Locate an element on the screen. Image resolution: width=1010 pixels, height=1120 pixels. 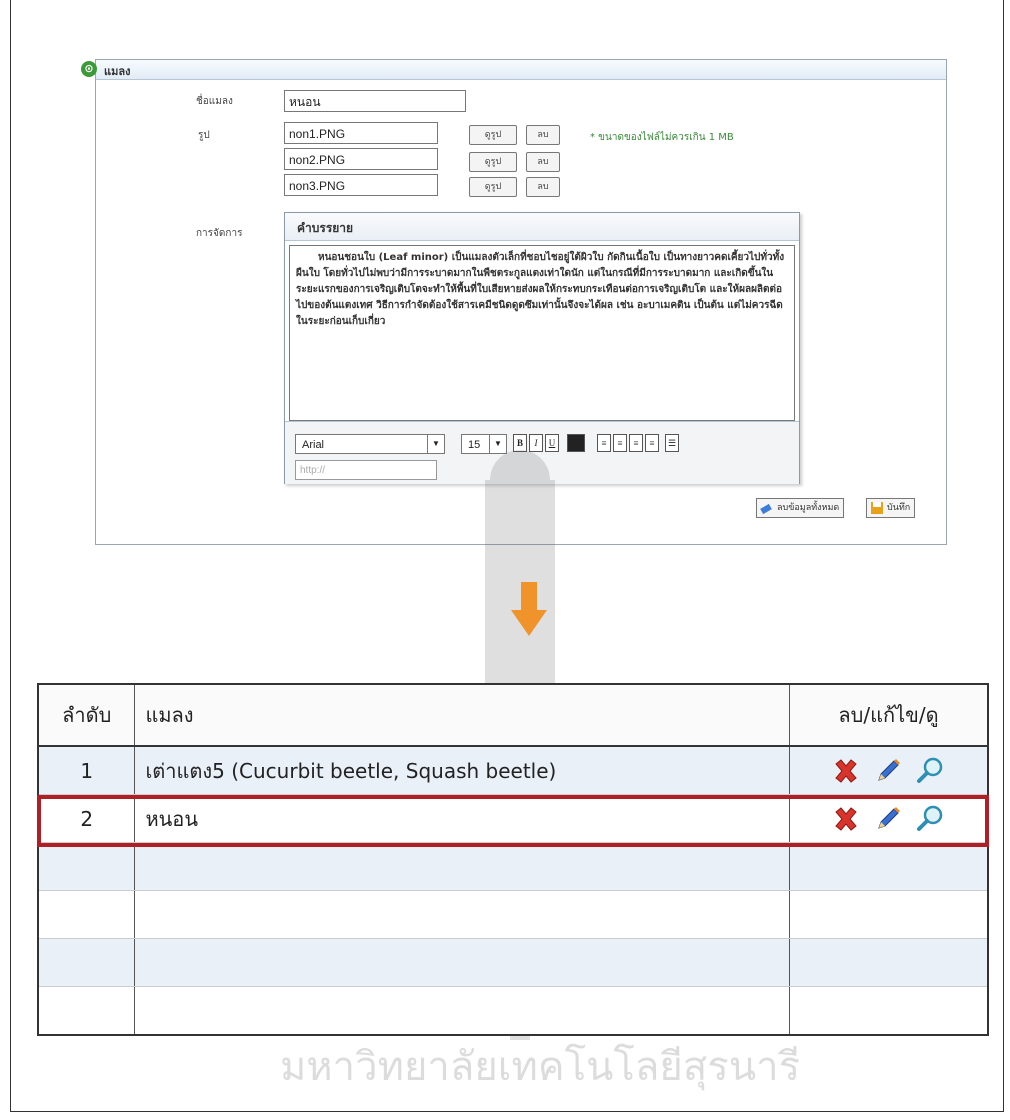
row-number: 2 is located at coordinates (86, 818).